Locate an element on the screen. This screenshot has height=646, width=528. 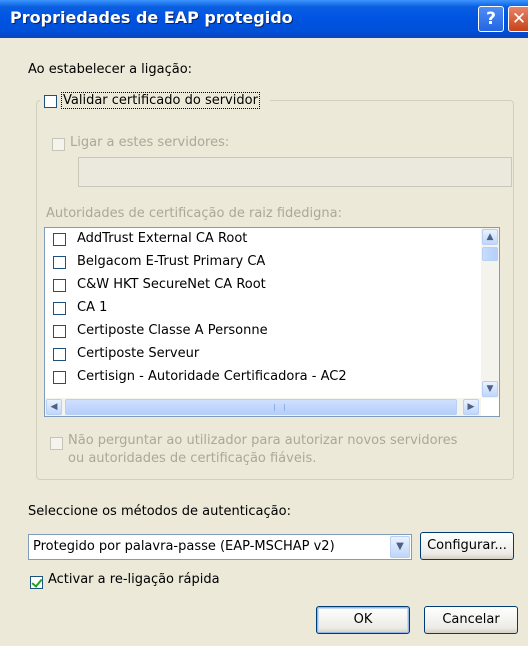
ca-label: C&W HKT SecureNet CA Root is located at coordinates (171, 284).